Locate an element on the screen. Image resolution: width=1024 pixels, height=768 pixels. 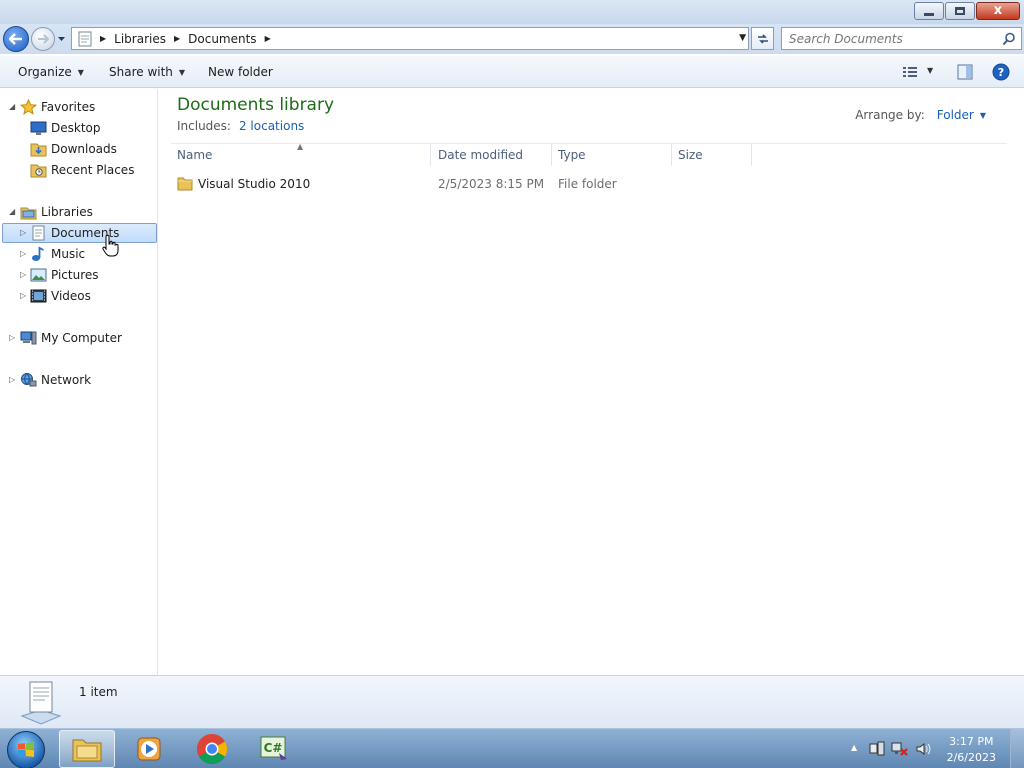
nav-item-favorites: Favorites is located at coordinates (57, 107).